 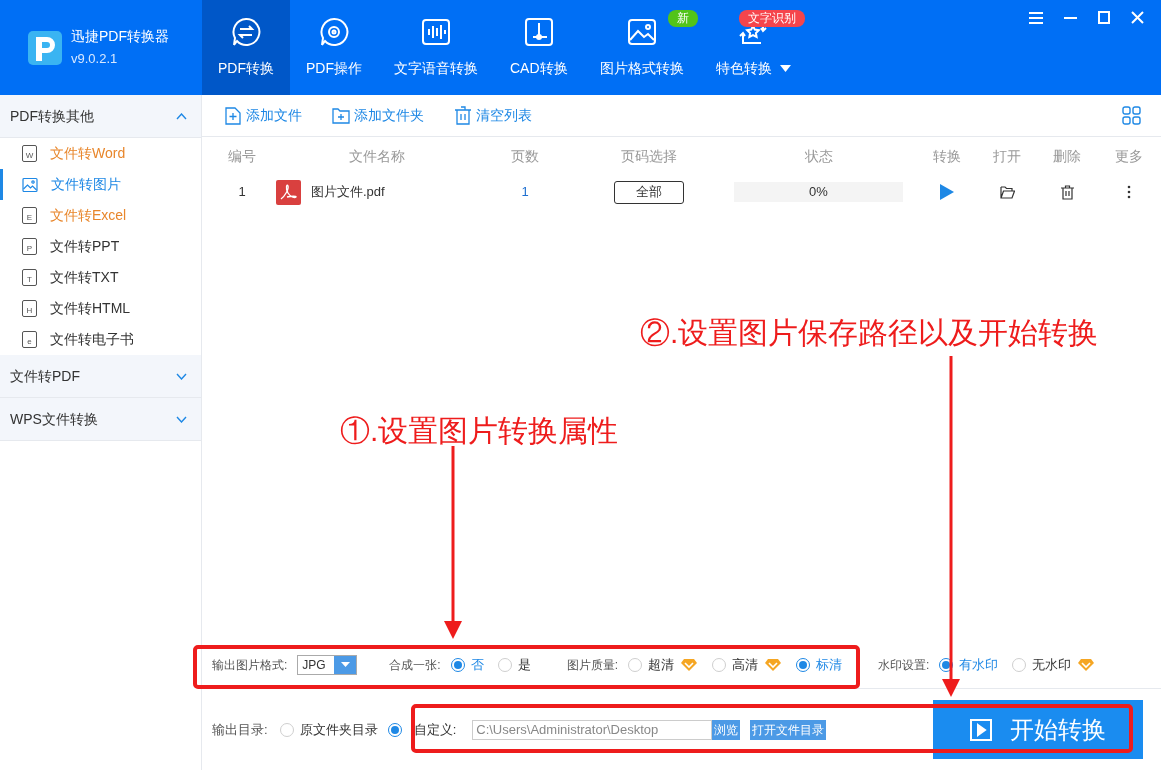 I want to click on page-count: 1, so click(x=525, y=192).